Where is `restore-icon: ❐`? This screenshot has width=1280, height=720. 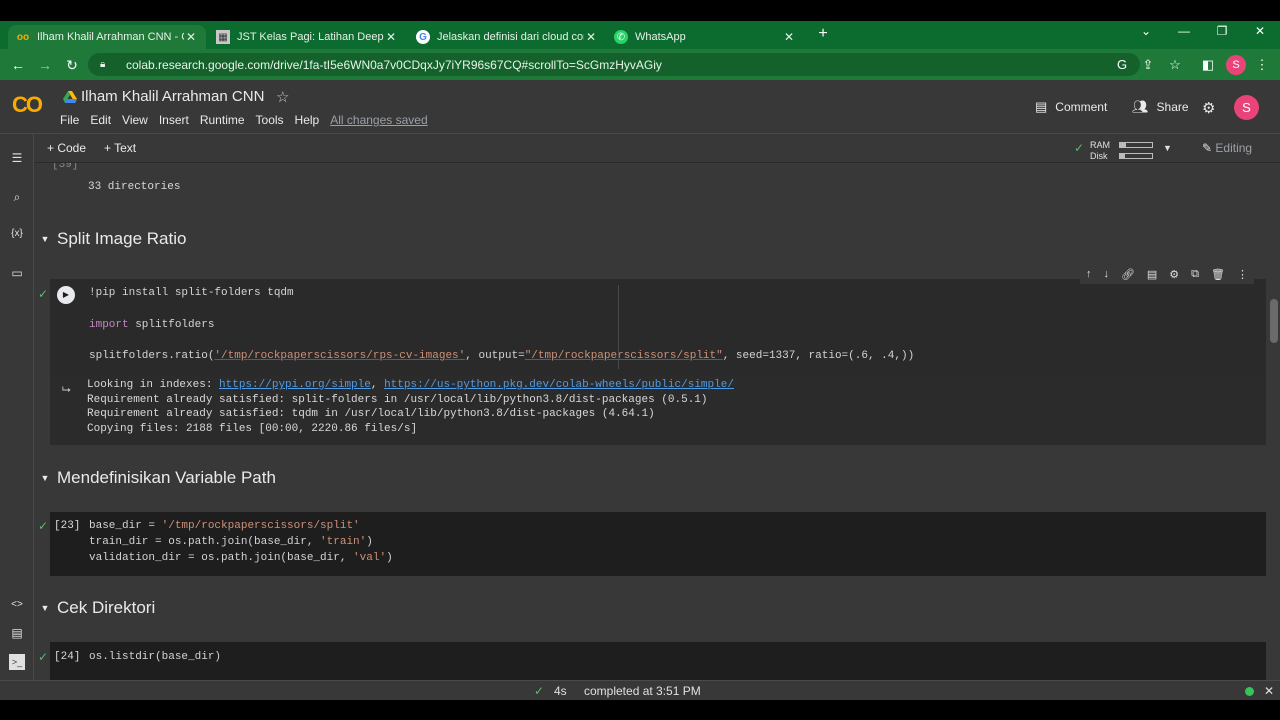
restore-icon: ❐ is located at coordinates (1222, 31).